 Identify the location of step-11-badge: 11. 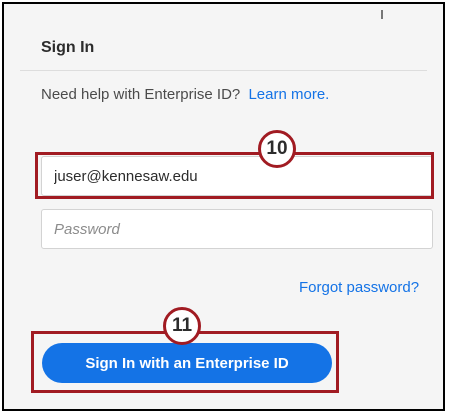
(182, 326).